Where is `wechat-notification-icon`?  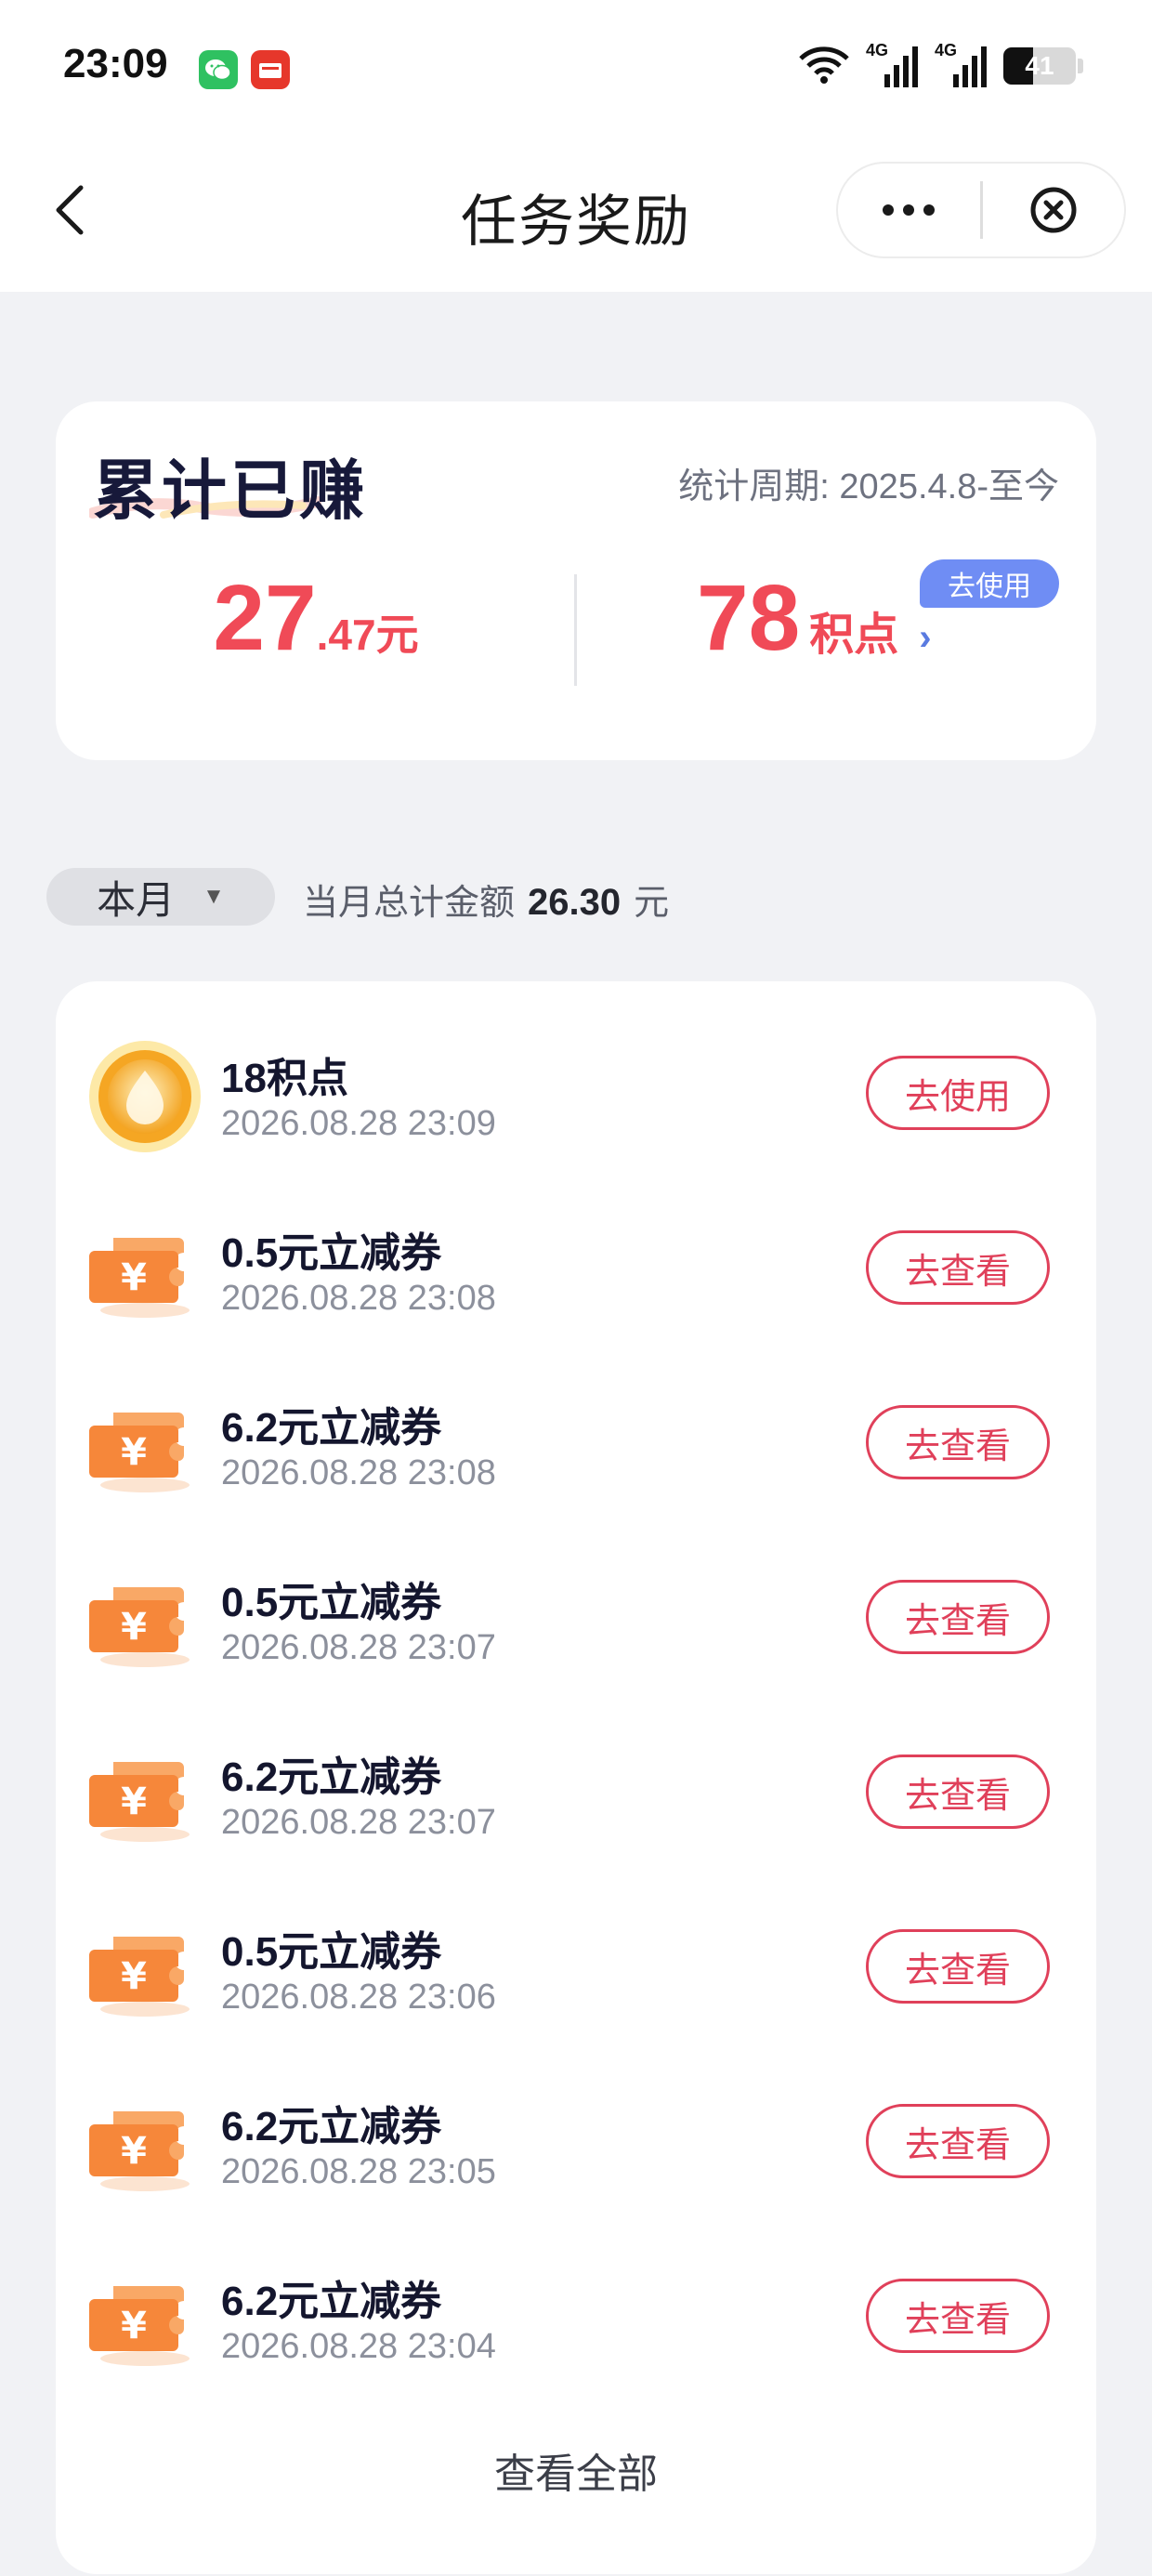
wechat-notification-icon is located at coordinates (218, 69).